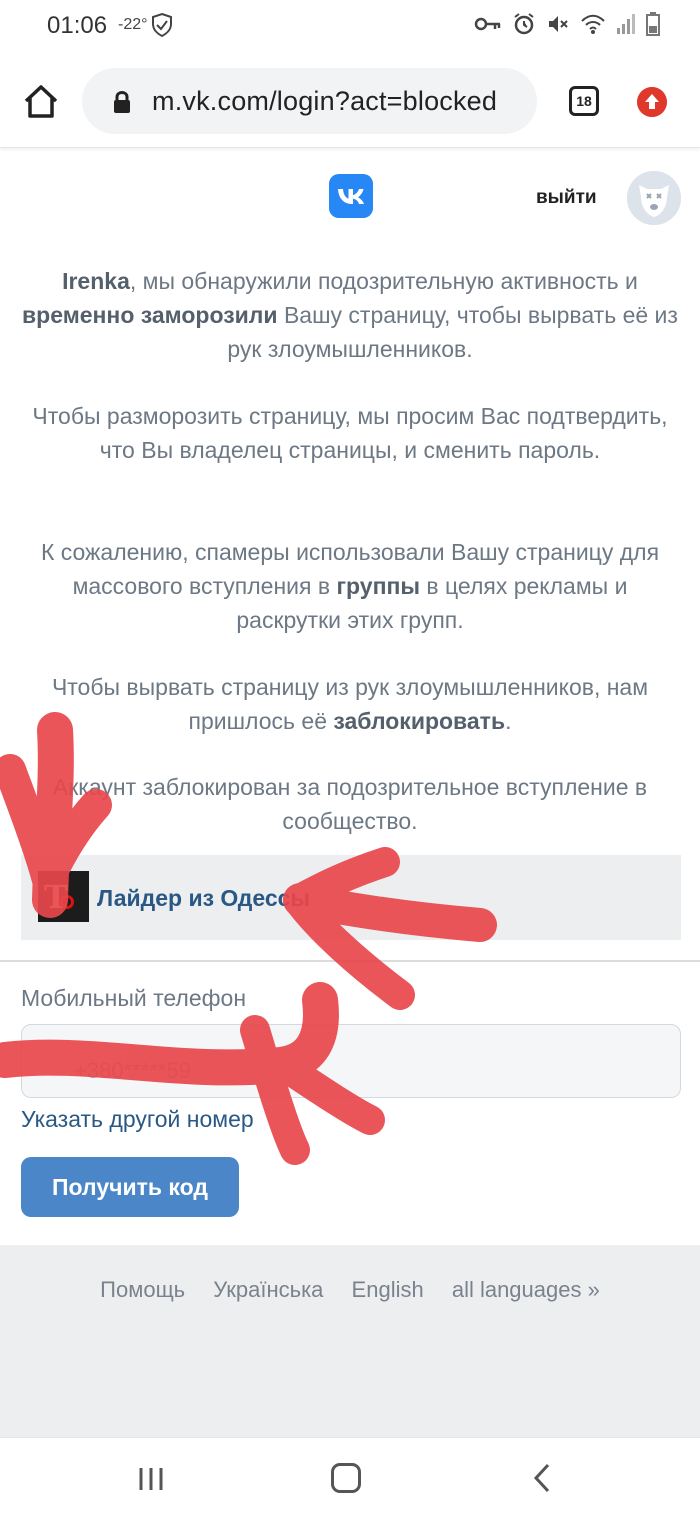 This screenshot has height=1517, width=700. What do you see at coordinates (130, 1187) in the screenshot?
I see `get-code-button: Получить код` at bounding box center [130, 1187].